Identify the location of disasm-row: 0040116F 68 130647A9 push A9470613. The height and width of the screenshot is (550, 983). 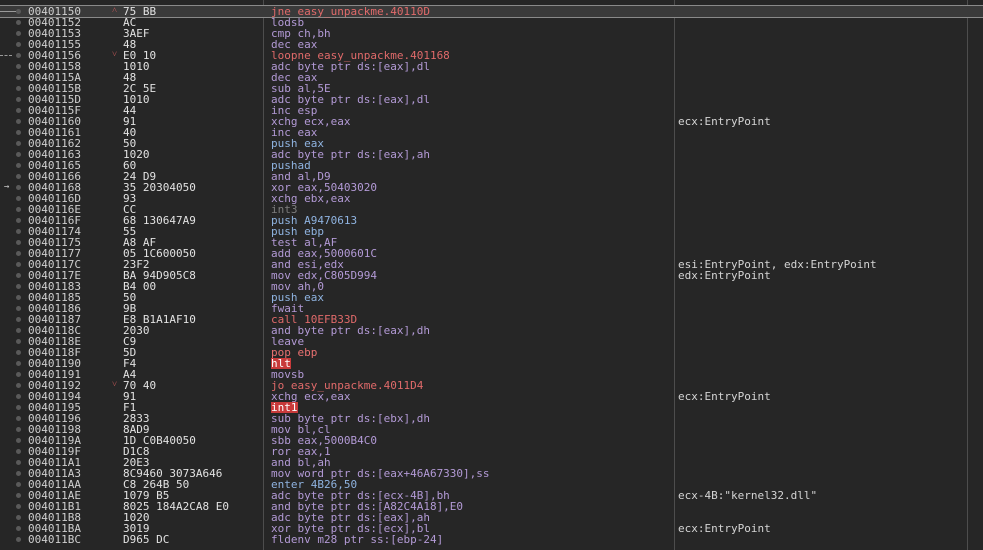
(491, 220).